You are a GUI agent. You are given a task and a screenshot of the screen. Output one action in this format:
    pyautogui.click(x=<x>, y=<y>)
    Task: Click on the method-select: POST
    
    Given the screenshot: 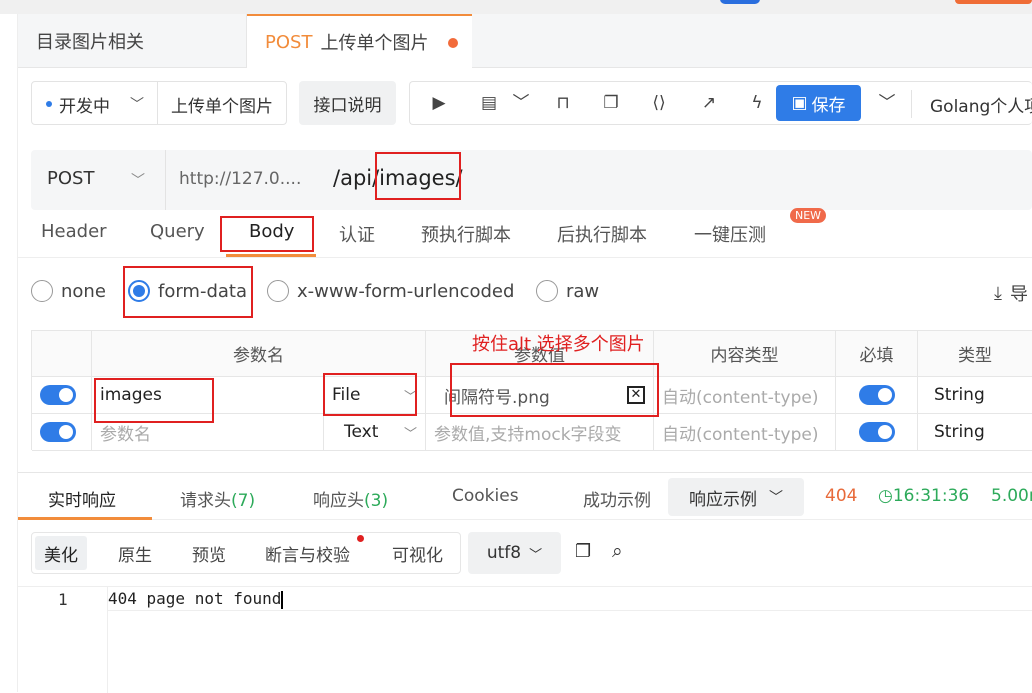 What is the action you would take?
    pyautogui.click(x=70, y=178)
    